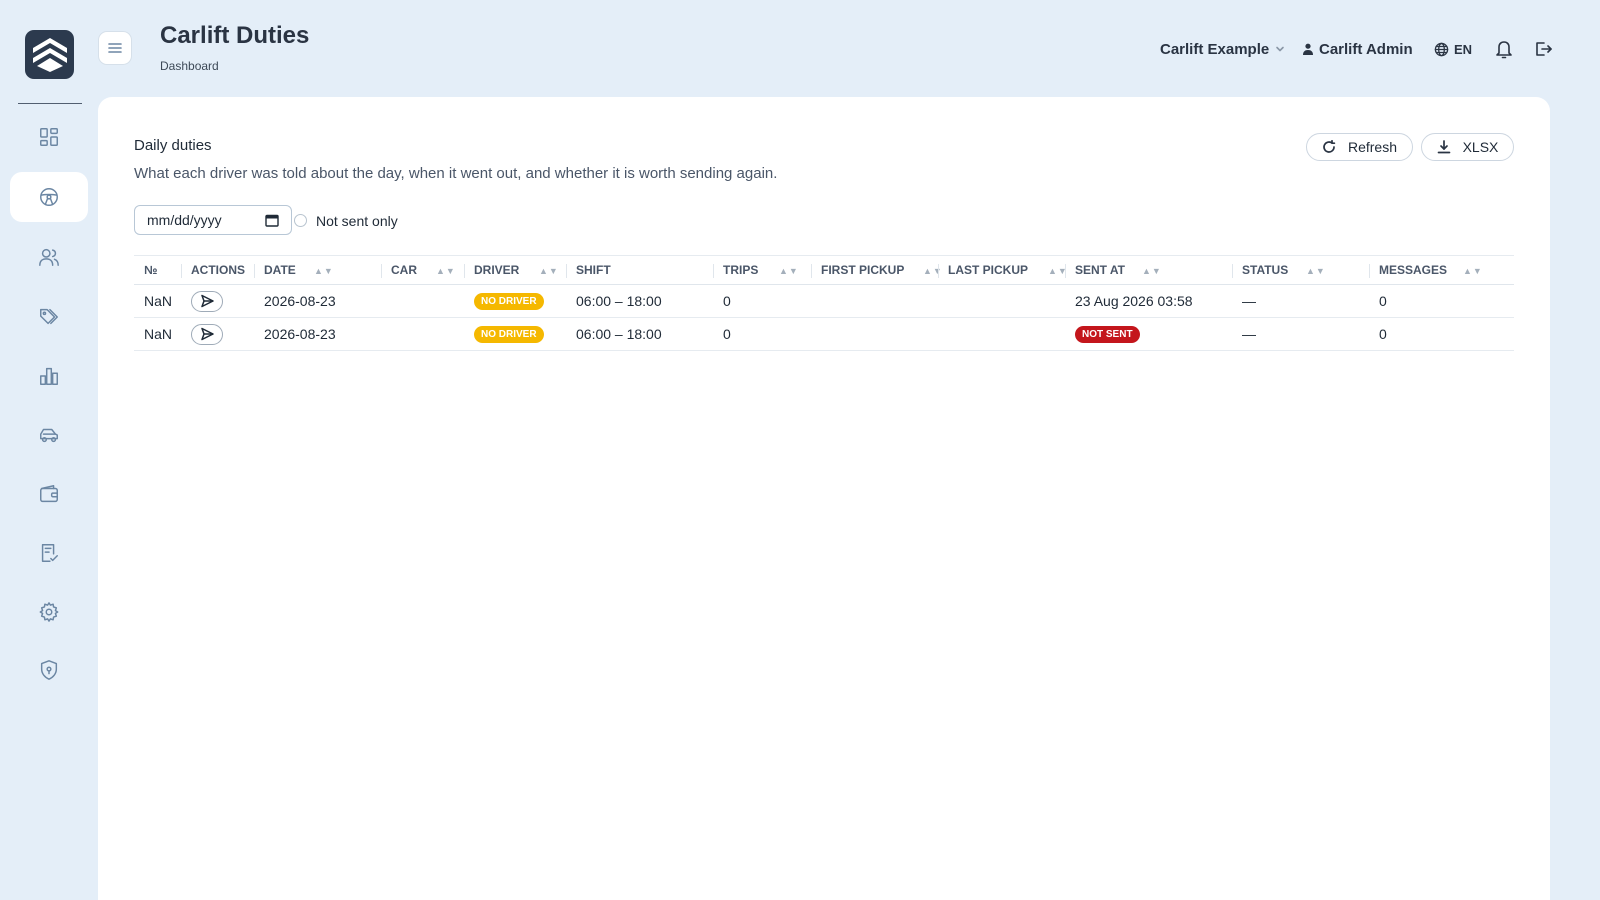  I want to click on col-trips: Trips ▲▼, so click(762, 270).